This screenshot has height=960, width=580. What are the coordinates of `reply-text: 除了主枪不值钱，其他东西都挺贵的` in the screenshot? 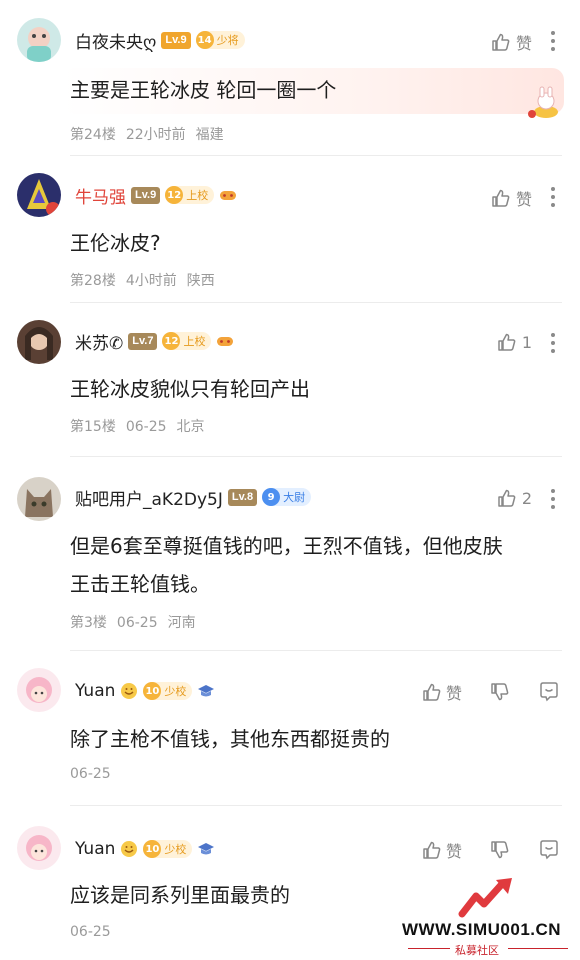 It's located at (230, 739).